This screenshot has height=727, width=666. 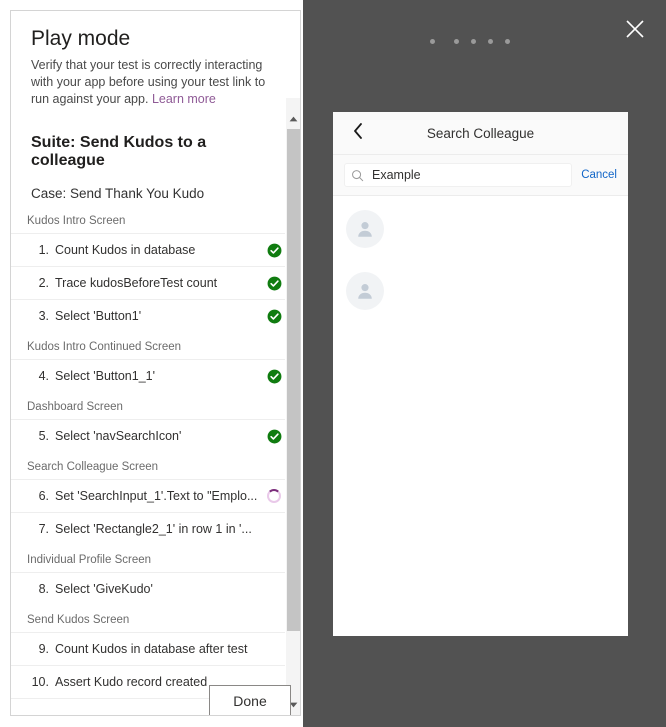 I want to click on step-number: 6., so click(x=43, y=496).